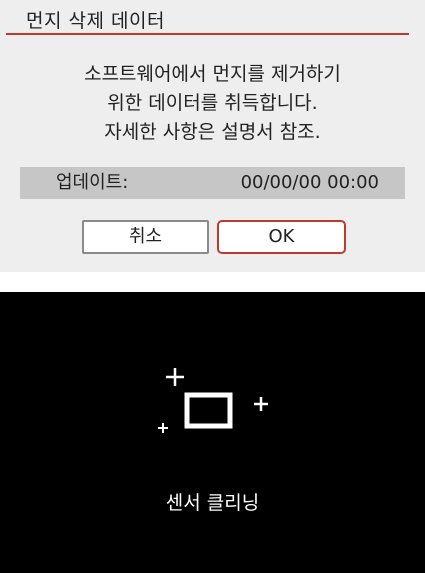 This screenshot has width=425, height=573. I want to click on sensor-cleaning-label: 센서 클리닝, so click(212, 503).